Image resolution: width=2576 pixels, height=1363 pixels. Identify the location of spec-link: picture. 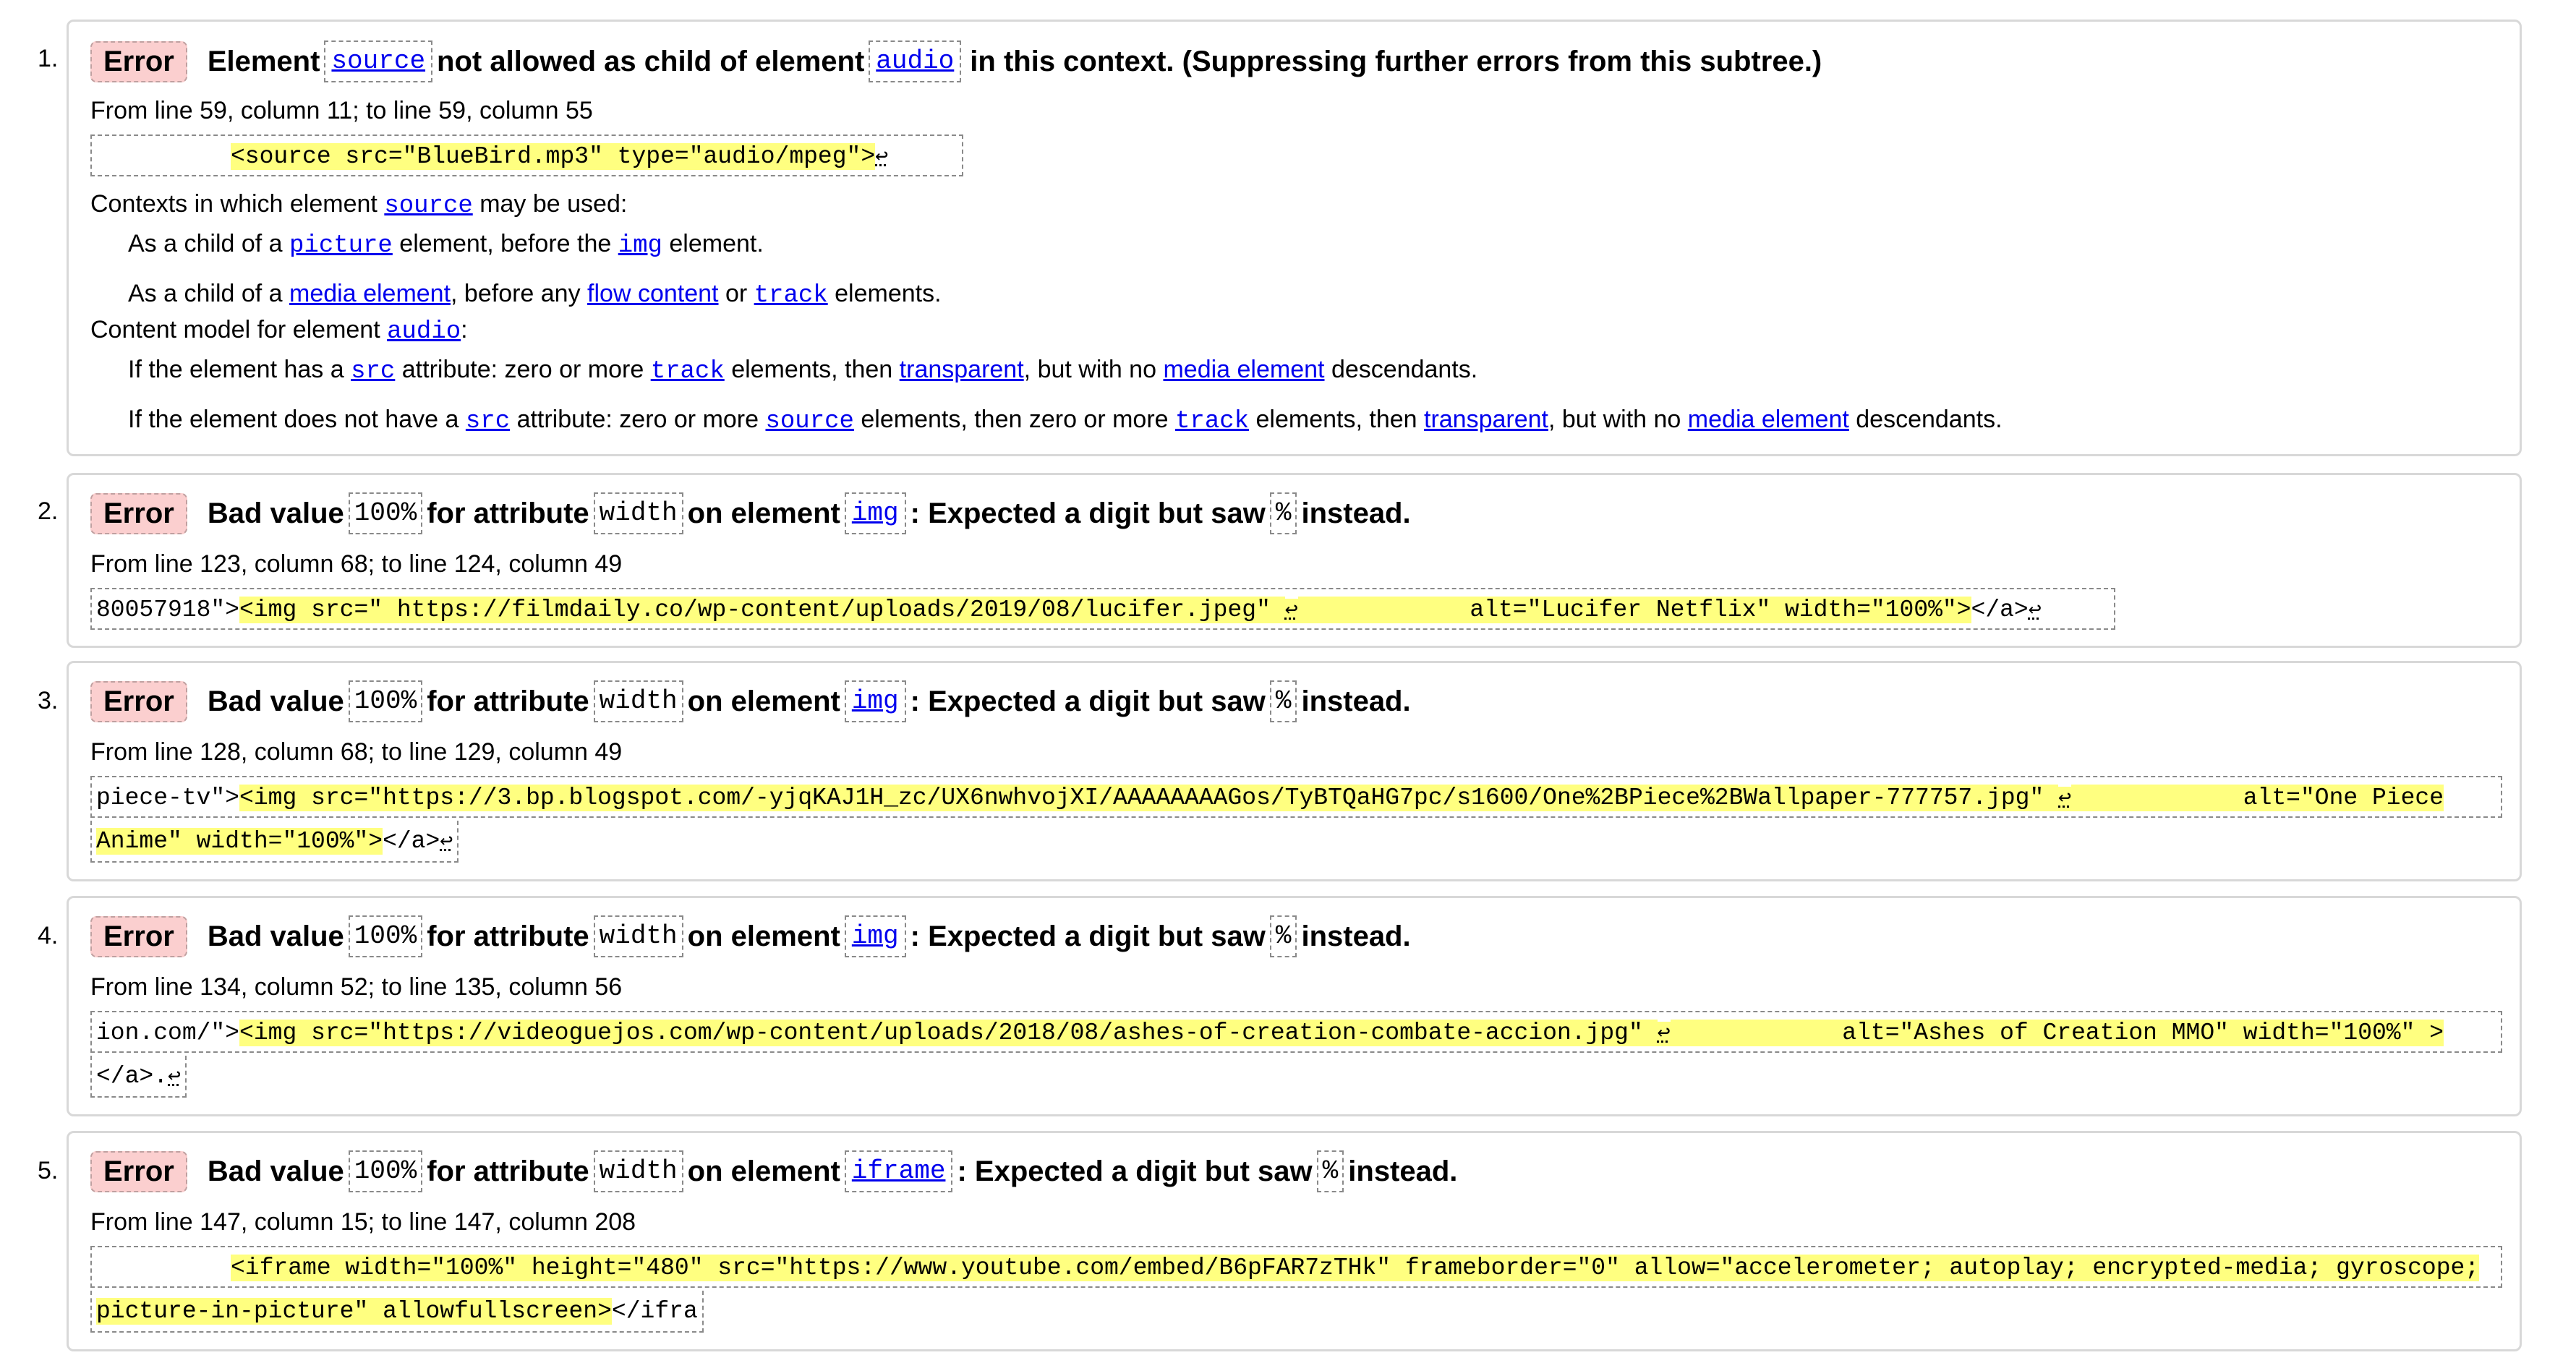
(341, 246).